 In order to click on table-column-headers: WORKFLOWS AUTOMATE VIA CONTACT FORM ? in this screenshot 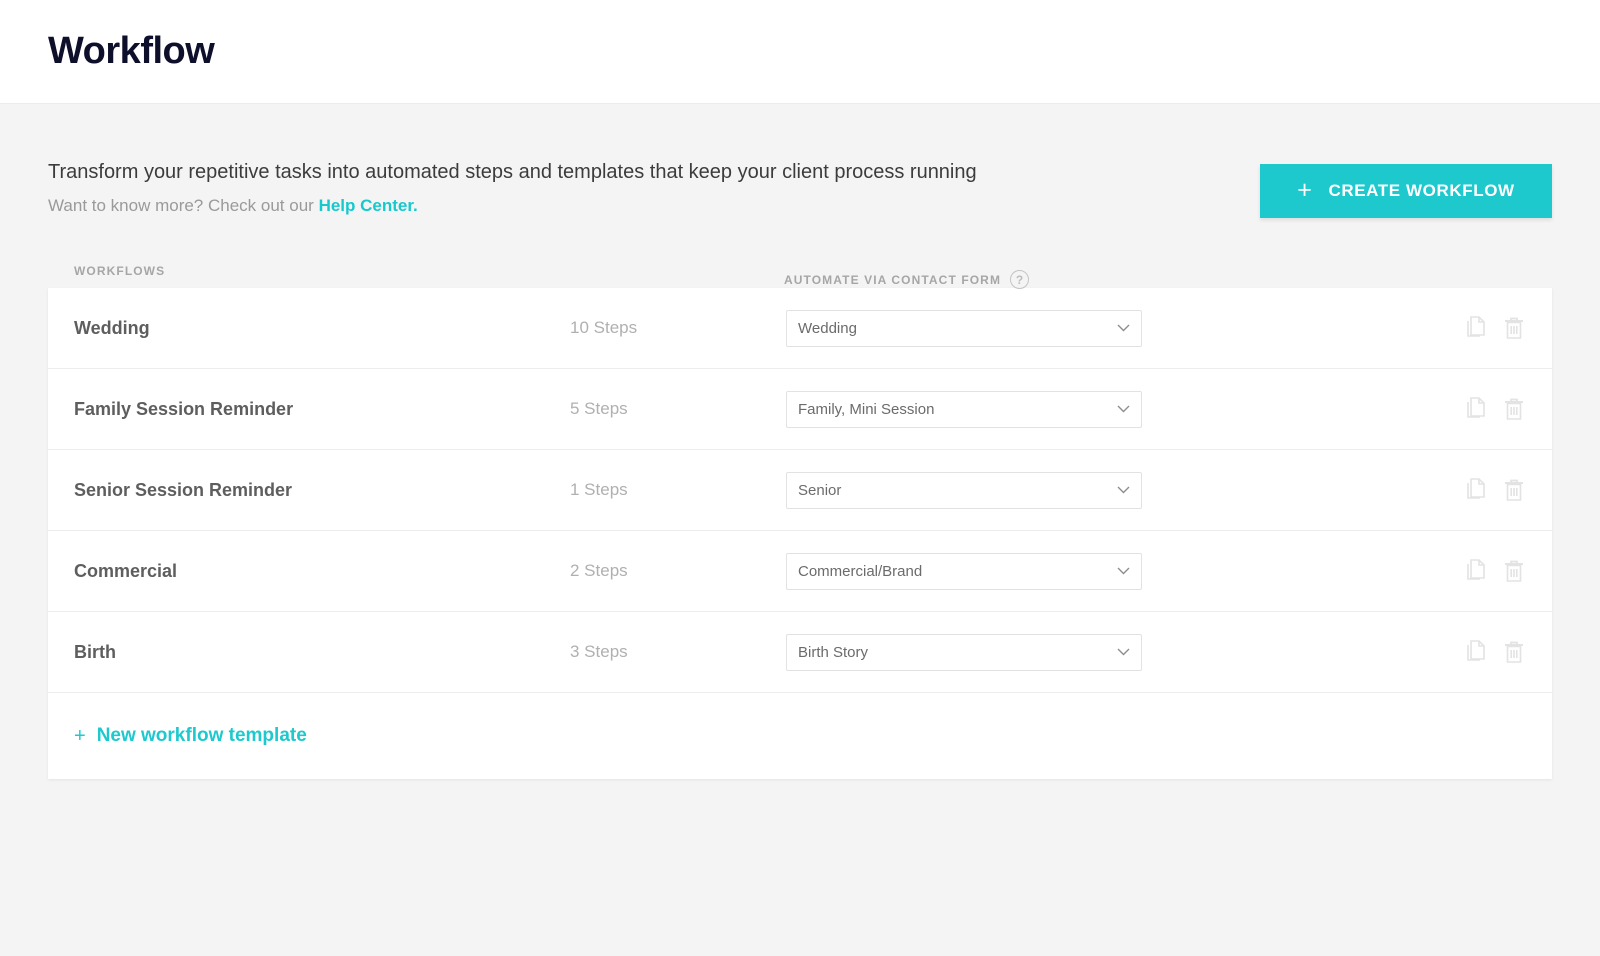, I will do `click(800, 271)`.